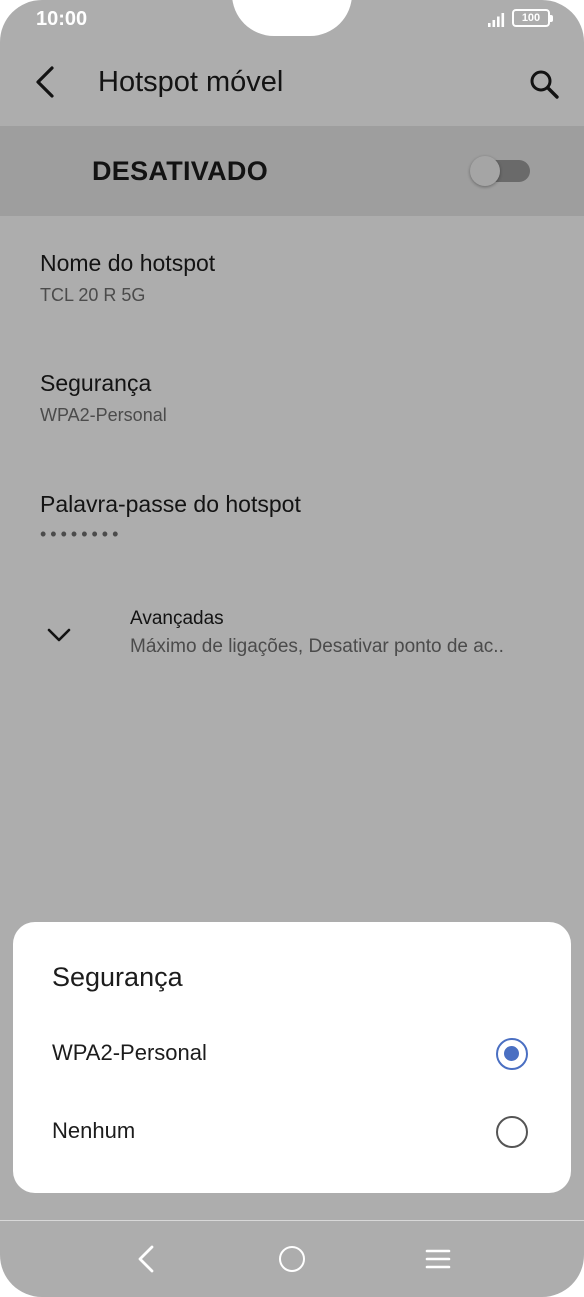 The height and width of the screenshot is (1297, 584). Describe the element at coordinates (438, 1259) in the screenshot. I see `nav-menu-icon` at that location.